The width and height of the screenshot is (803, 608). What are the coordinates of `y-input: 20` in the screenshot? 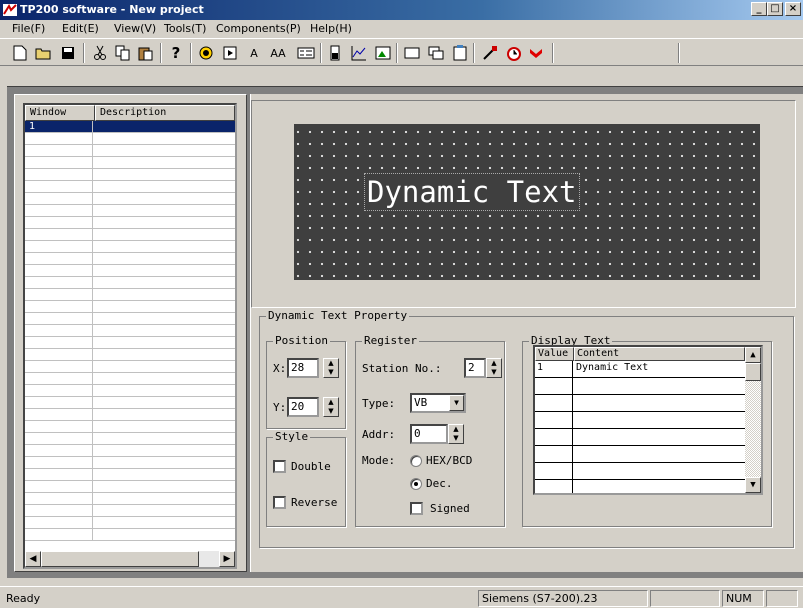 It's located at (303, 407).